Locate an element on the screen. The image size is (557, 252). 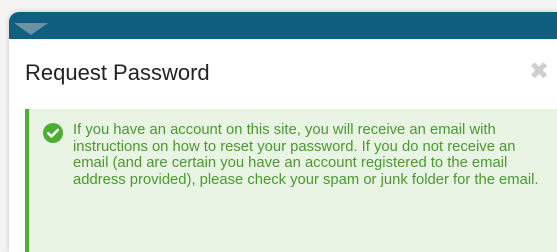
site-logo-icon is located at coordinates (31, 29).